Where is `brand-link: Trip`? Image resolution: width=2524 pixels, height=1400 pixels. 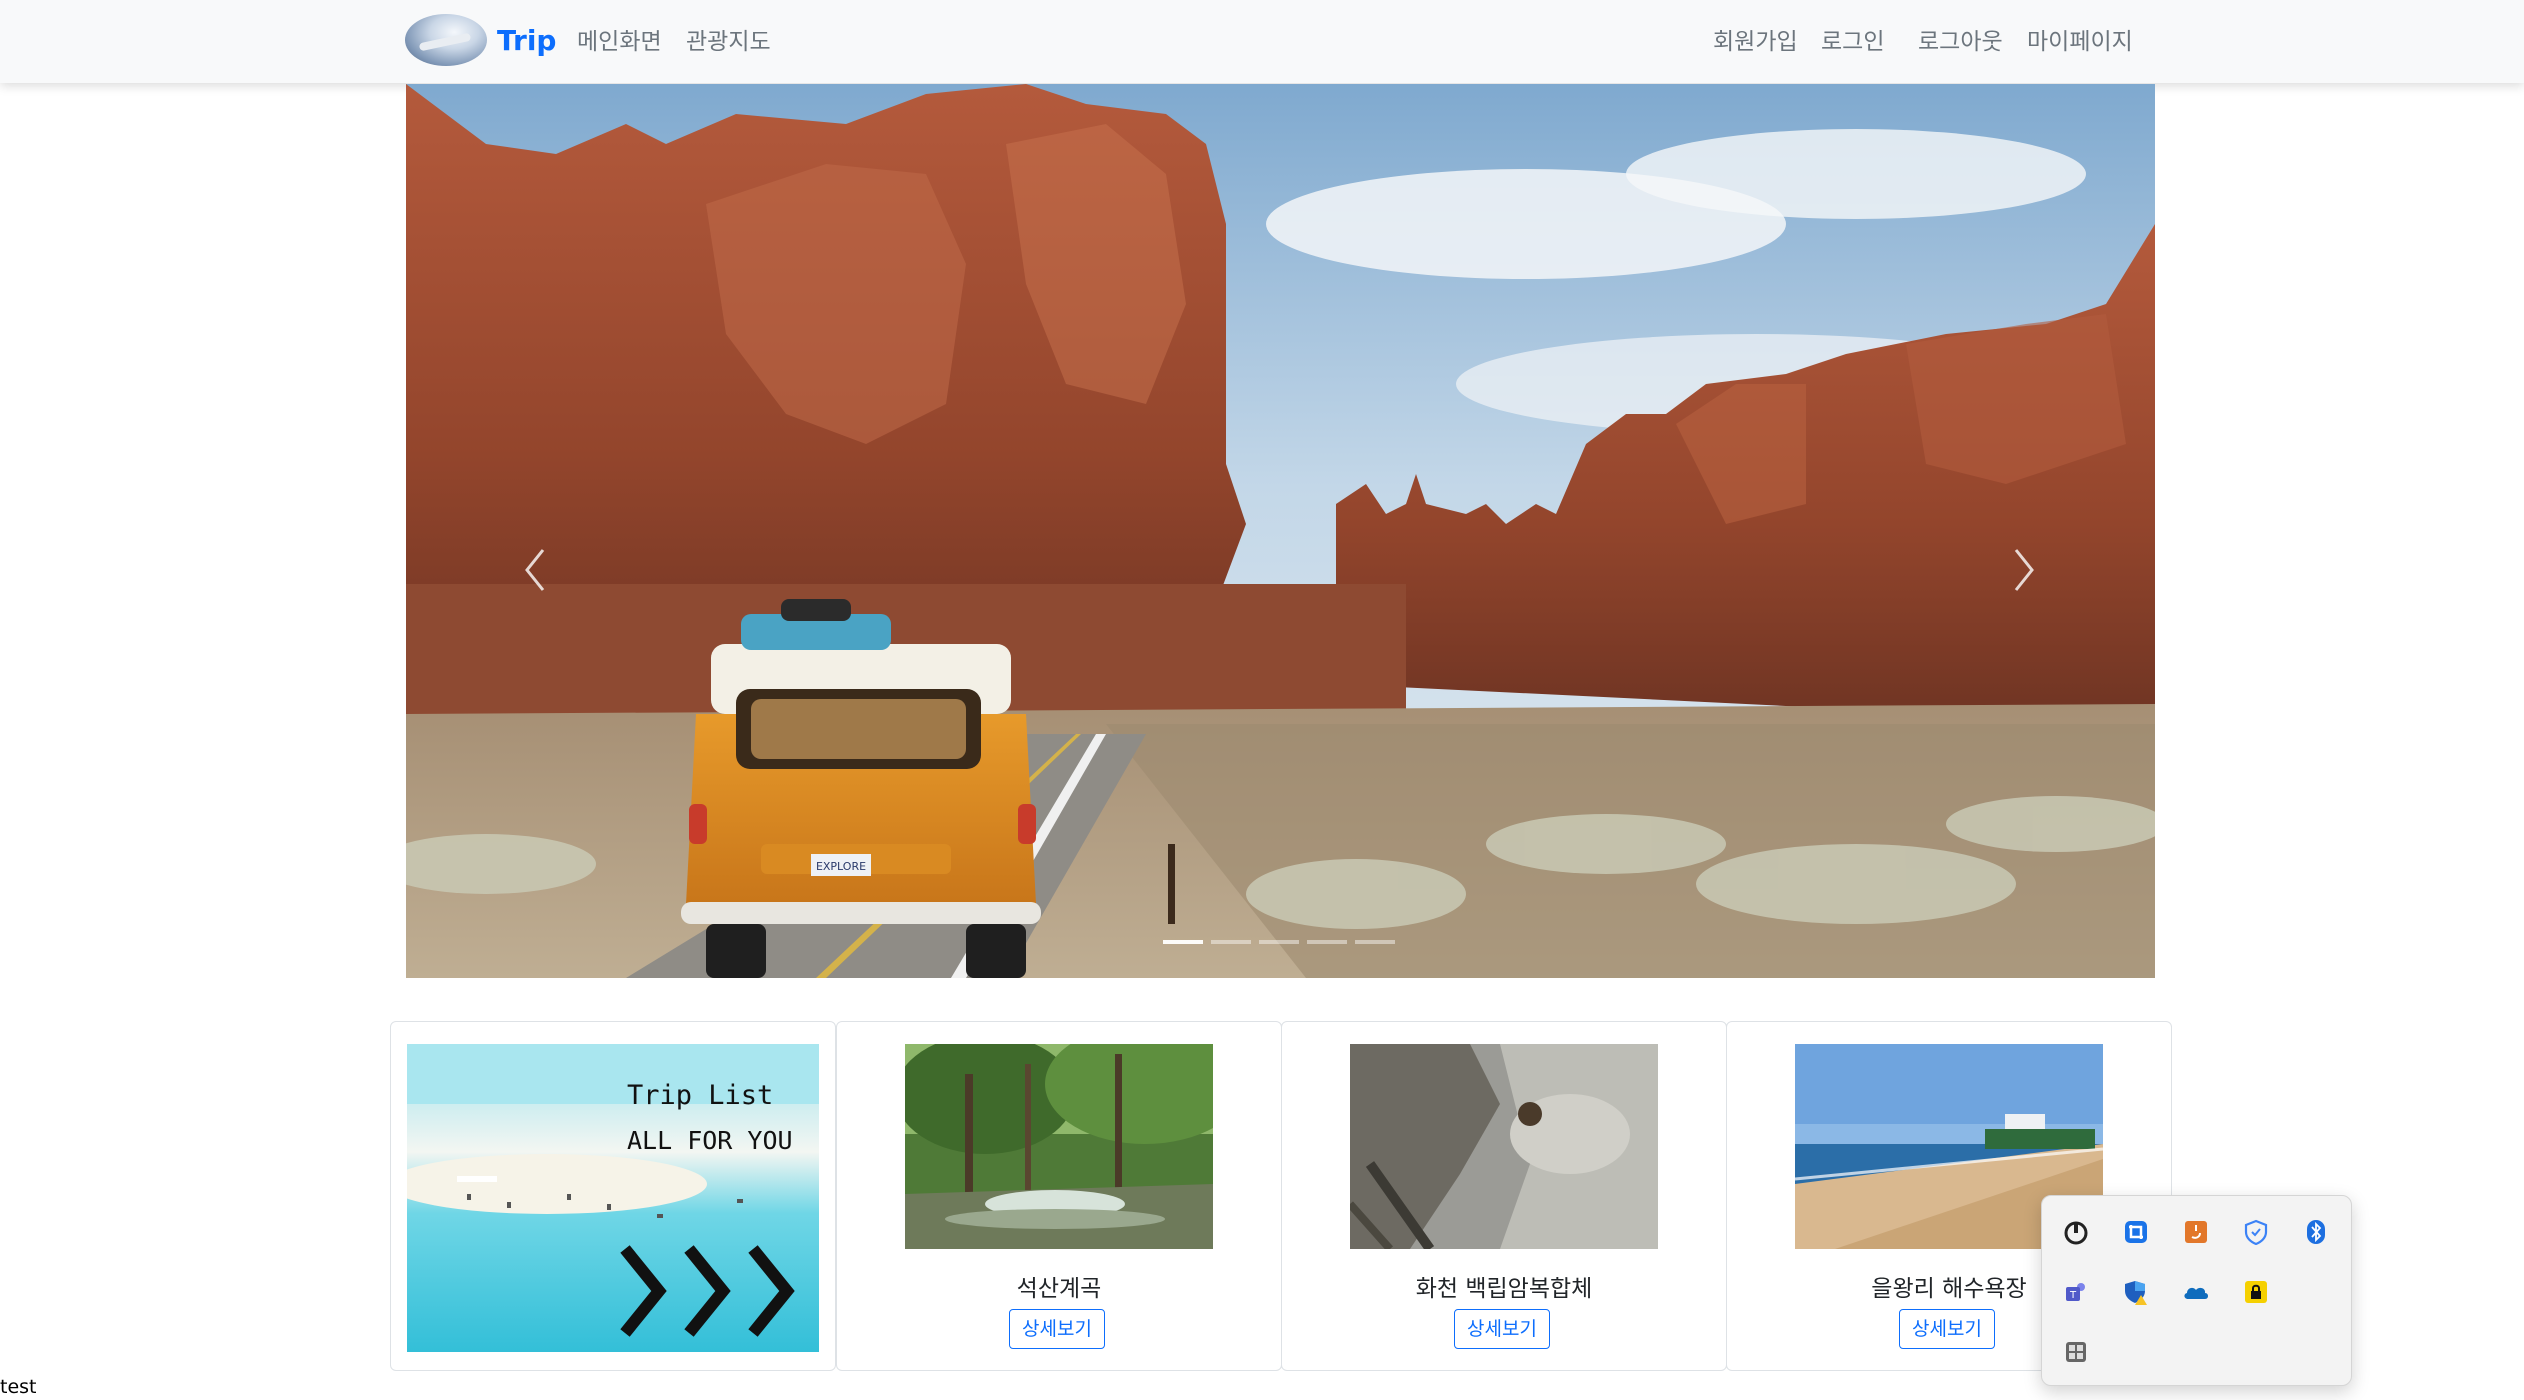
brand-link: Trip is located at coordinates (480, 40).